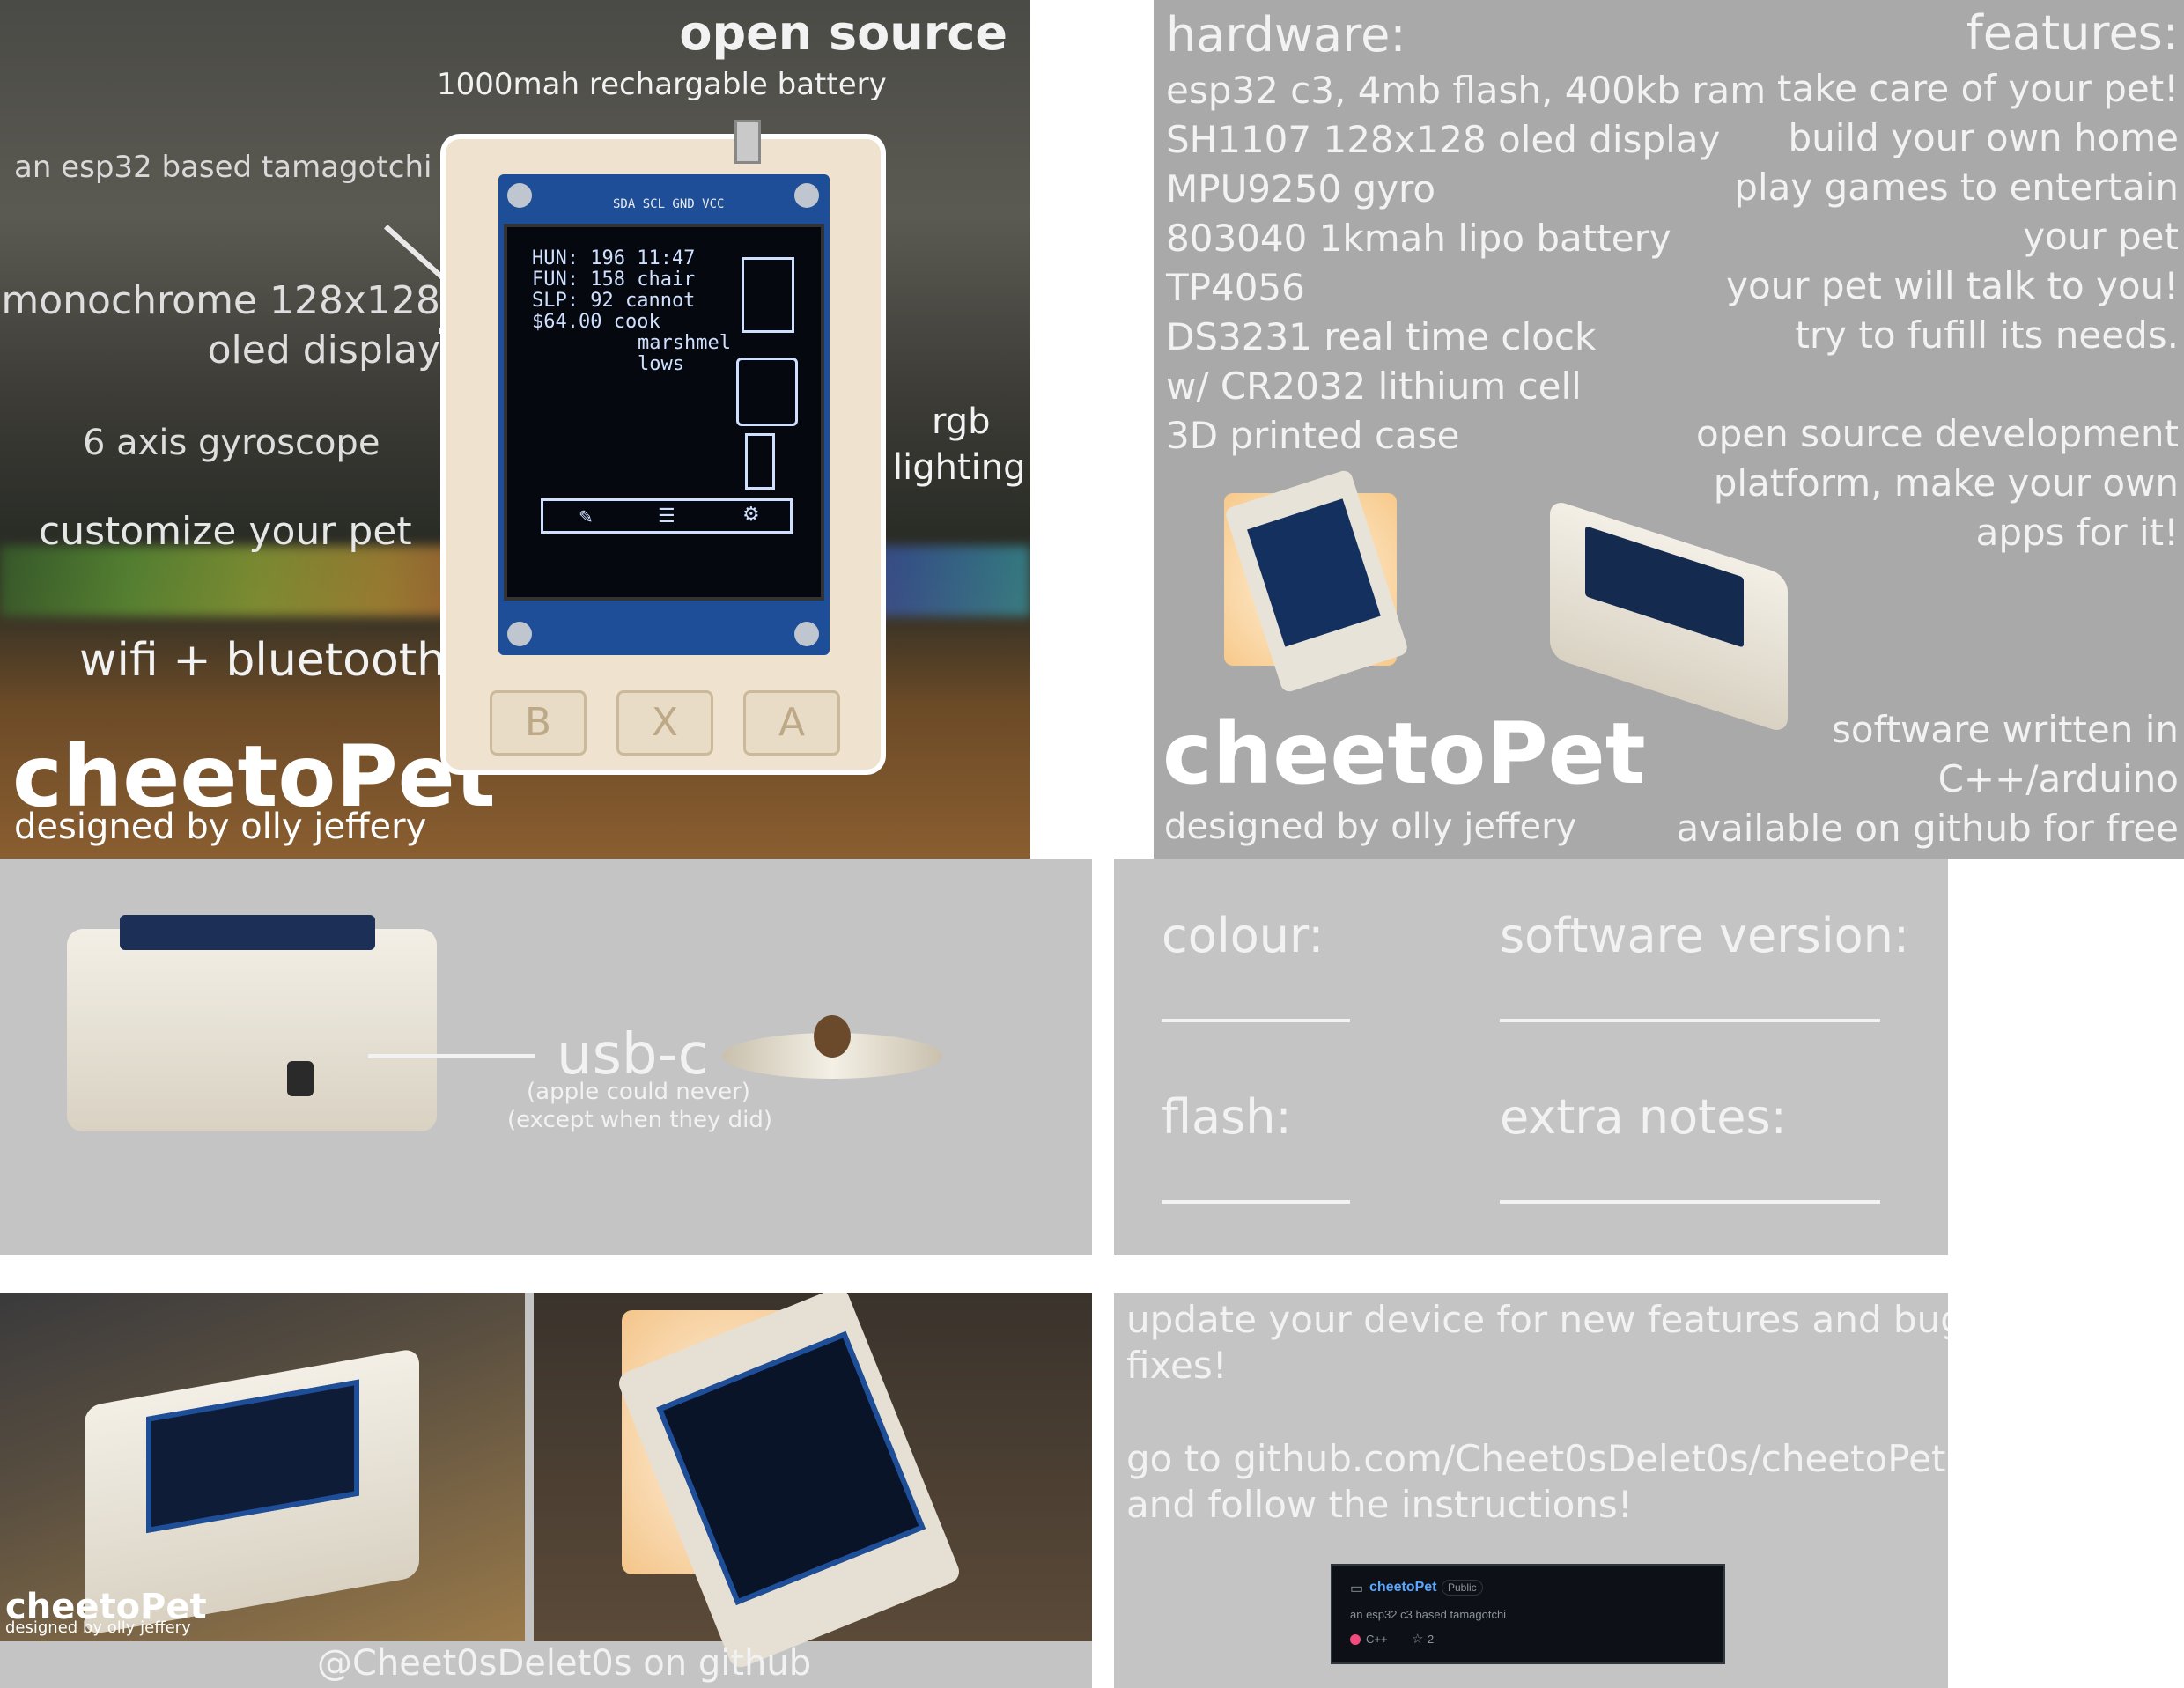  I want to click on device-button-x: X, so click(664, 723).